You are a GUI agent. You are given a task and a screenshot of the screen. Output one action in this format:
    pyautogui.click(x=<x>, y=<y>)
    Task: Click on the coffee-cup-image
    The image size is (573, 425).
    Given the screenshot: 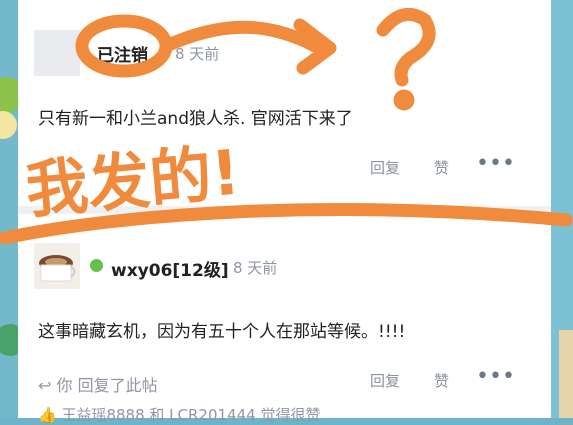 What is the action you would take?
    pyautogui.click(x=57, y=266)
    